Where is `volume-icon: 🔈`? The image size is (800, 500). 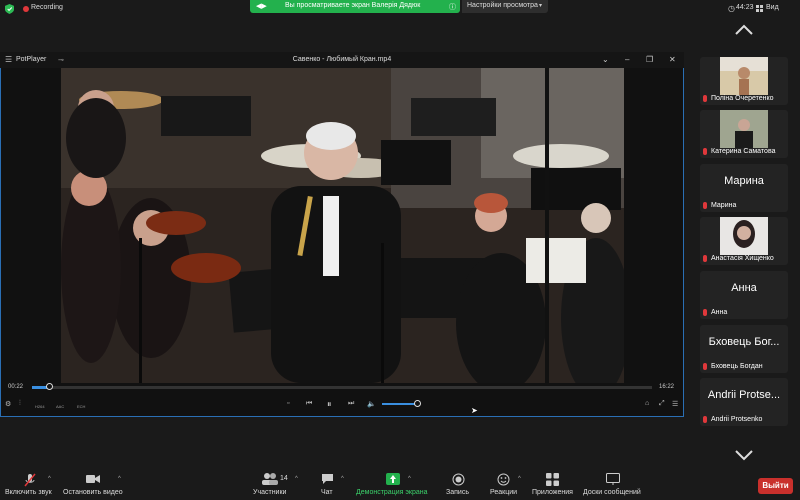
volume-icon: 🔈 is located at coordinates (371, 404).